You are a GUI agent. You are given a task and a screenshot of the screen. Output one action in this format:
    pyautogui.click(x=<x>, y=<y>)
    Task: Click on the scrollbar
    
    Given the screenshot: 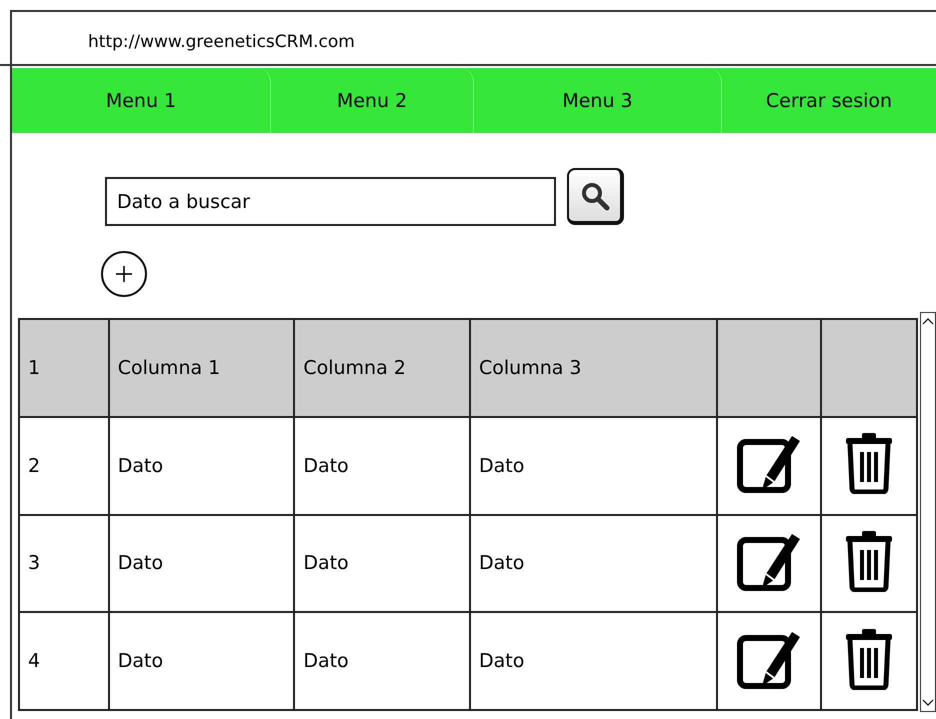 What is the action you would take?
    pyautogui.click(x=928, y=512)
    